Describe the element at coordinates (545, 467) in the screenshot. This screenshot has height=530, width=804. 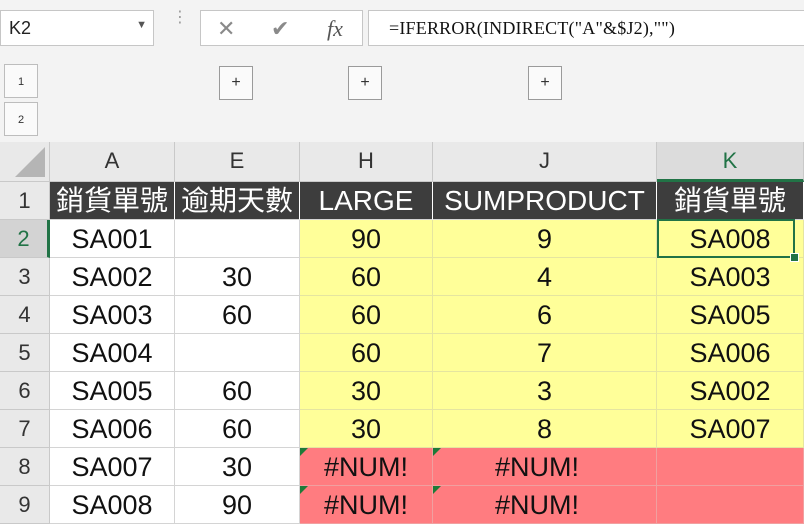
I see `cell-j8: #NUM!` at that location.